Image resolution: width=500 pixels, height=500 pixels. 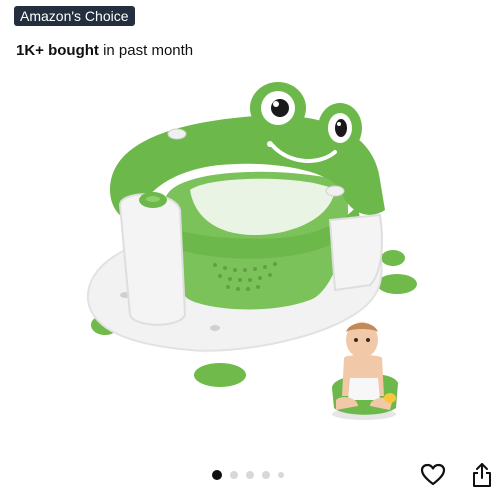 I want to click on heart-outline-icon, so click(x=433, y=474).